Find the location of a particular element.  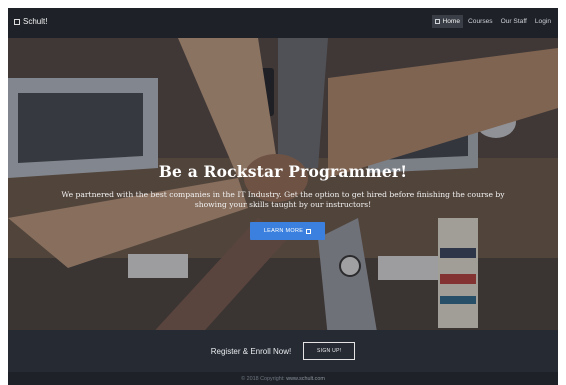

nav-menu: Home Courses Our Staff Login is located at coordinates (493, 21).